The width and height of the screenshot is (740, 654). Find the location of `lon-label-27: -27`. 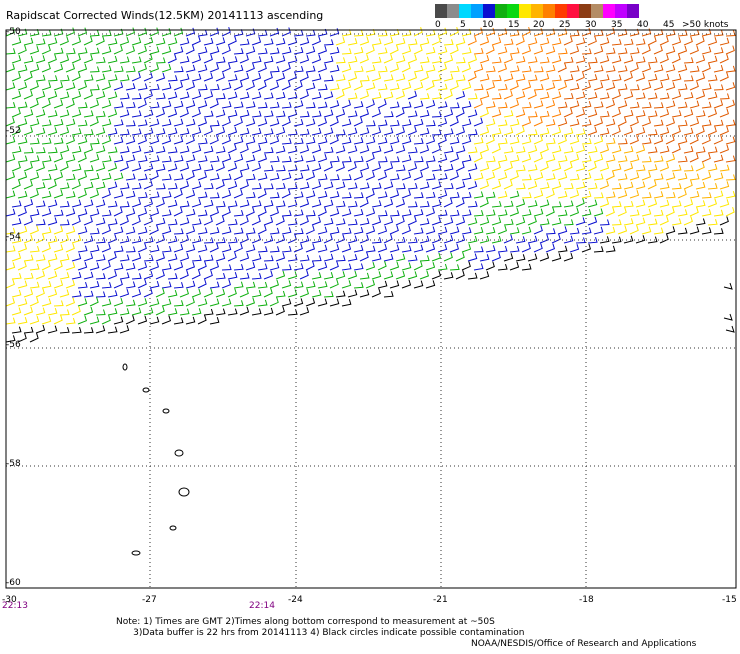

lon-label-27: -27 is located at coordinates (149, 600).